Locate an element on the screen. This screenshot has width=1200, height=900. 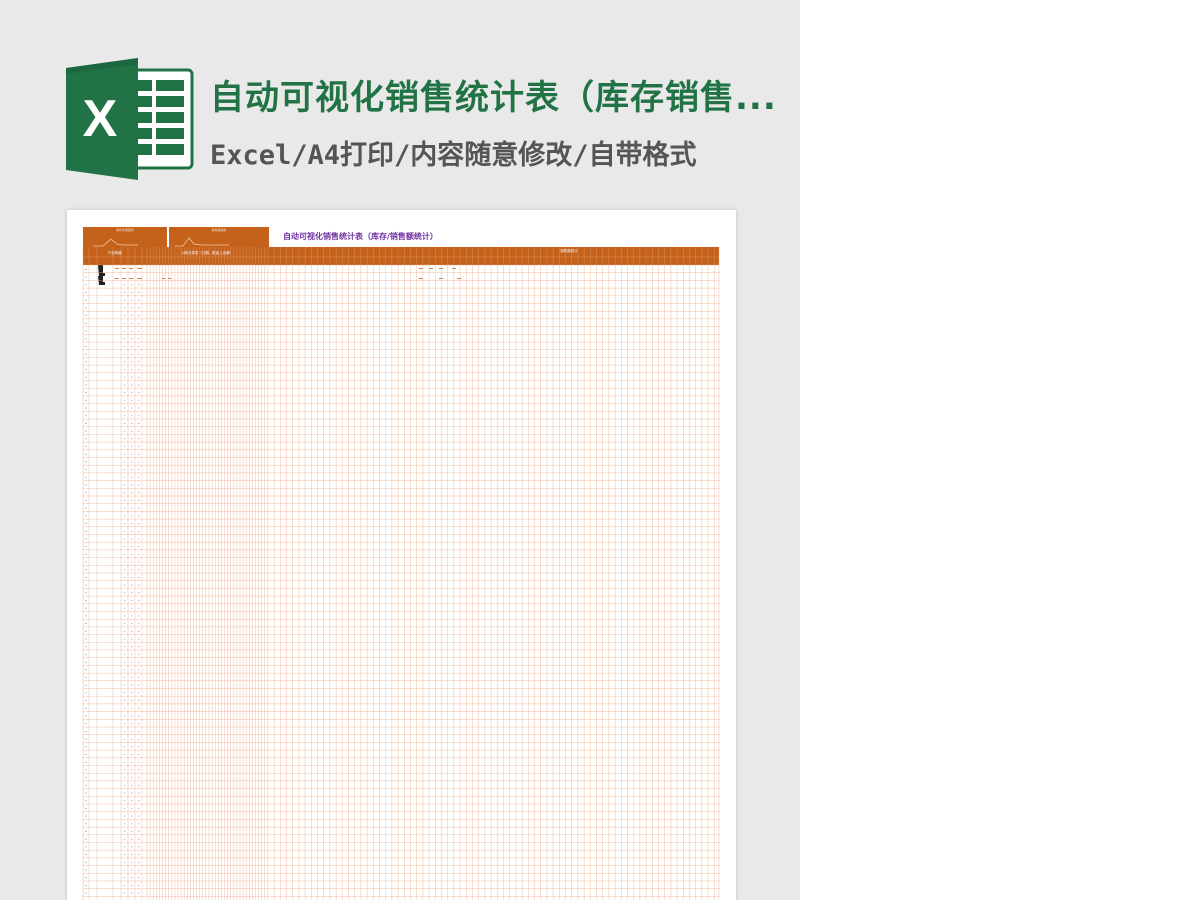
product-image is located at coordinates (101, 275).